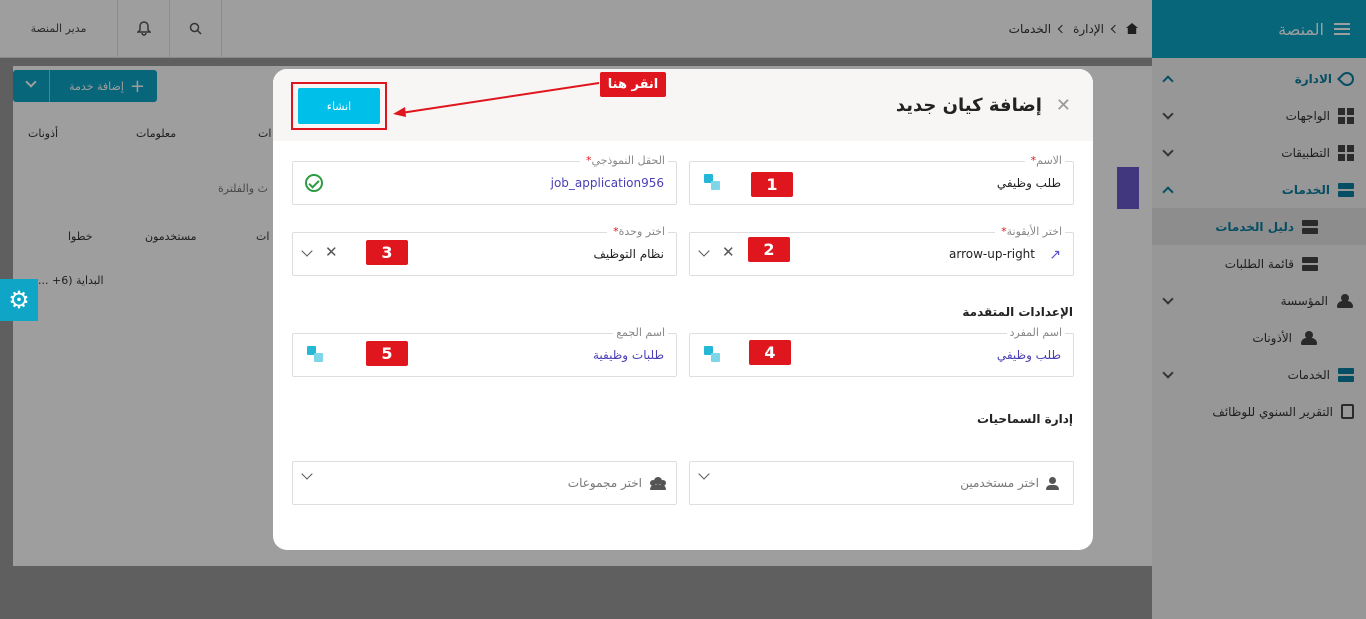  Describe the element at coordinates (770, 352) in the screenshot. I see `annotation-badge: 4` at that location.